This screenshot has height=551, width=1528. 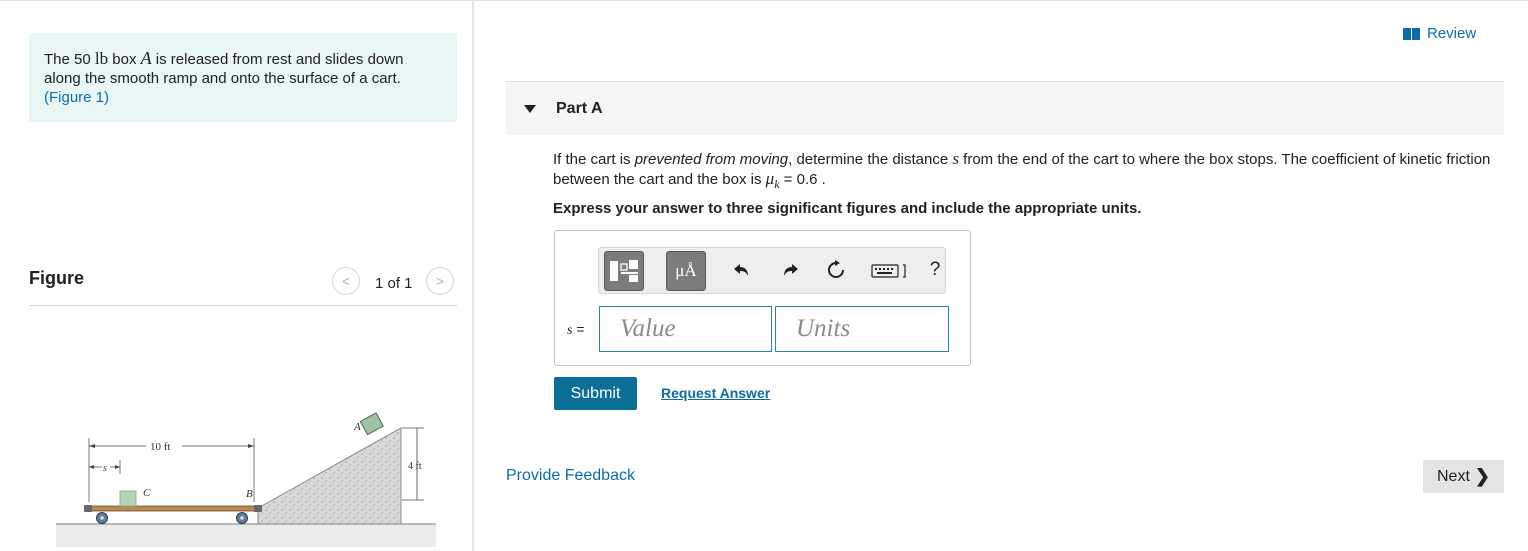 What do you see at coordinates (357, 427) in the screenshot?
I see `label-a: A` at bounding box center [357, 427].